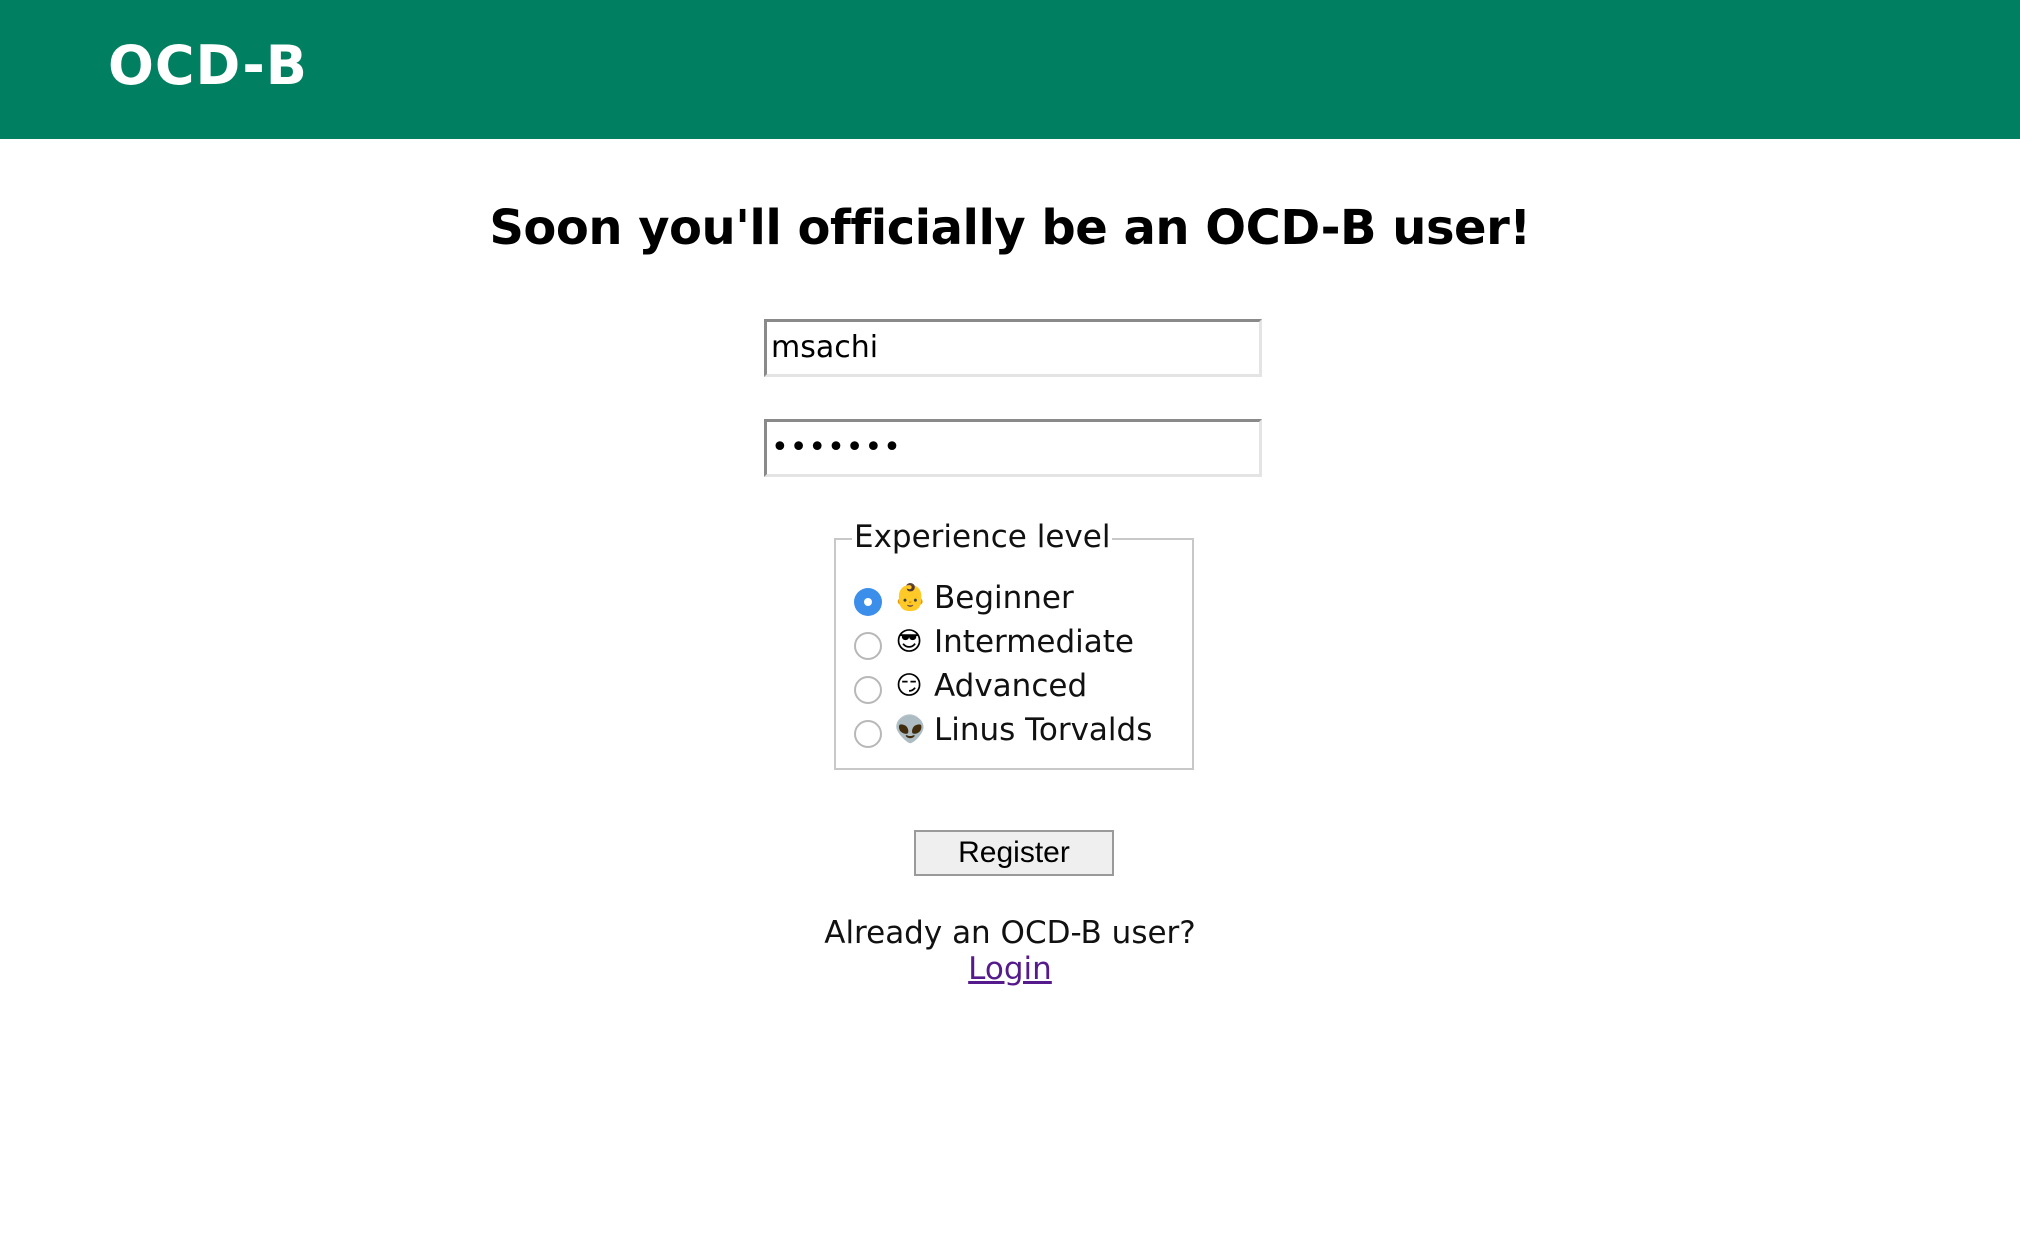  I want to click on linus-torvalds-label: Linus Torvalds, so click(1043, 730).